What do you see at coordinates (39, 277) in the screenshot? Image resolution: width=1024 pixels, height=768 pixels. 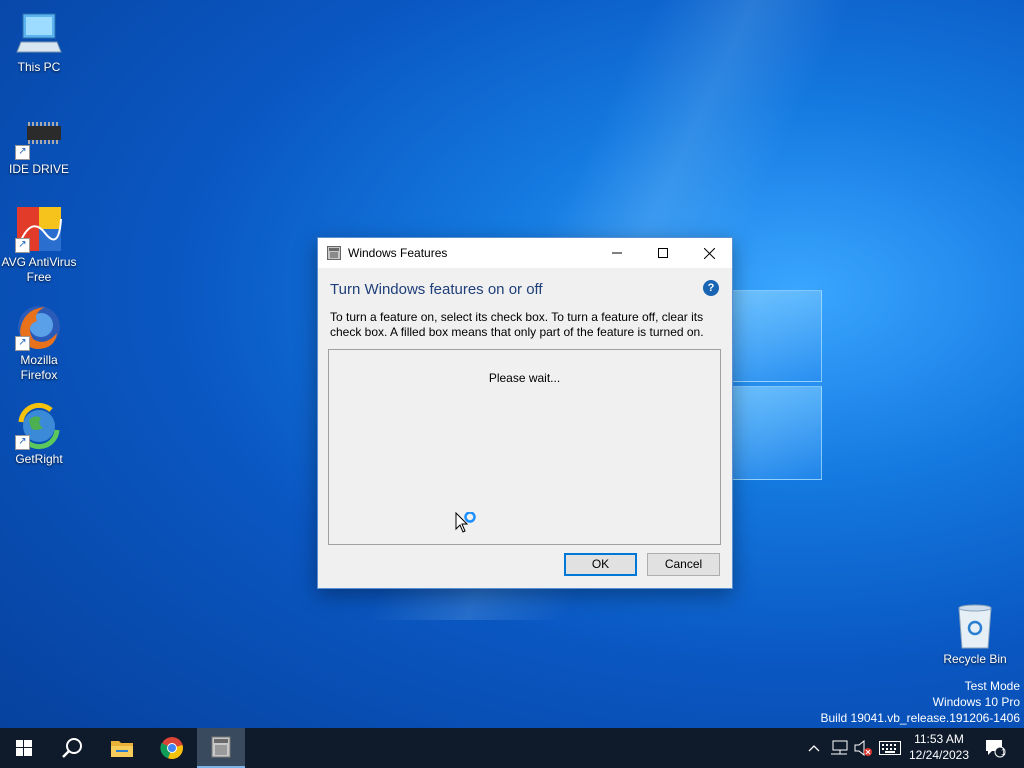 I see `desktop-icon-label: Free` at bounding box center [39, 277].